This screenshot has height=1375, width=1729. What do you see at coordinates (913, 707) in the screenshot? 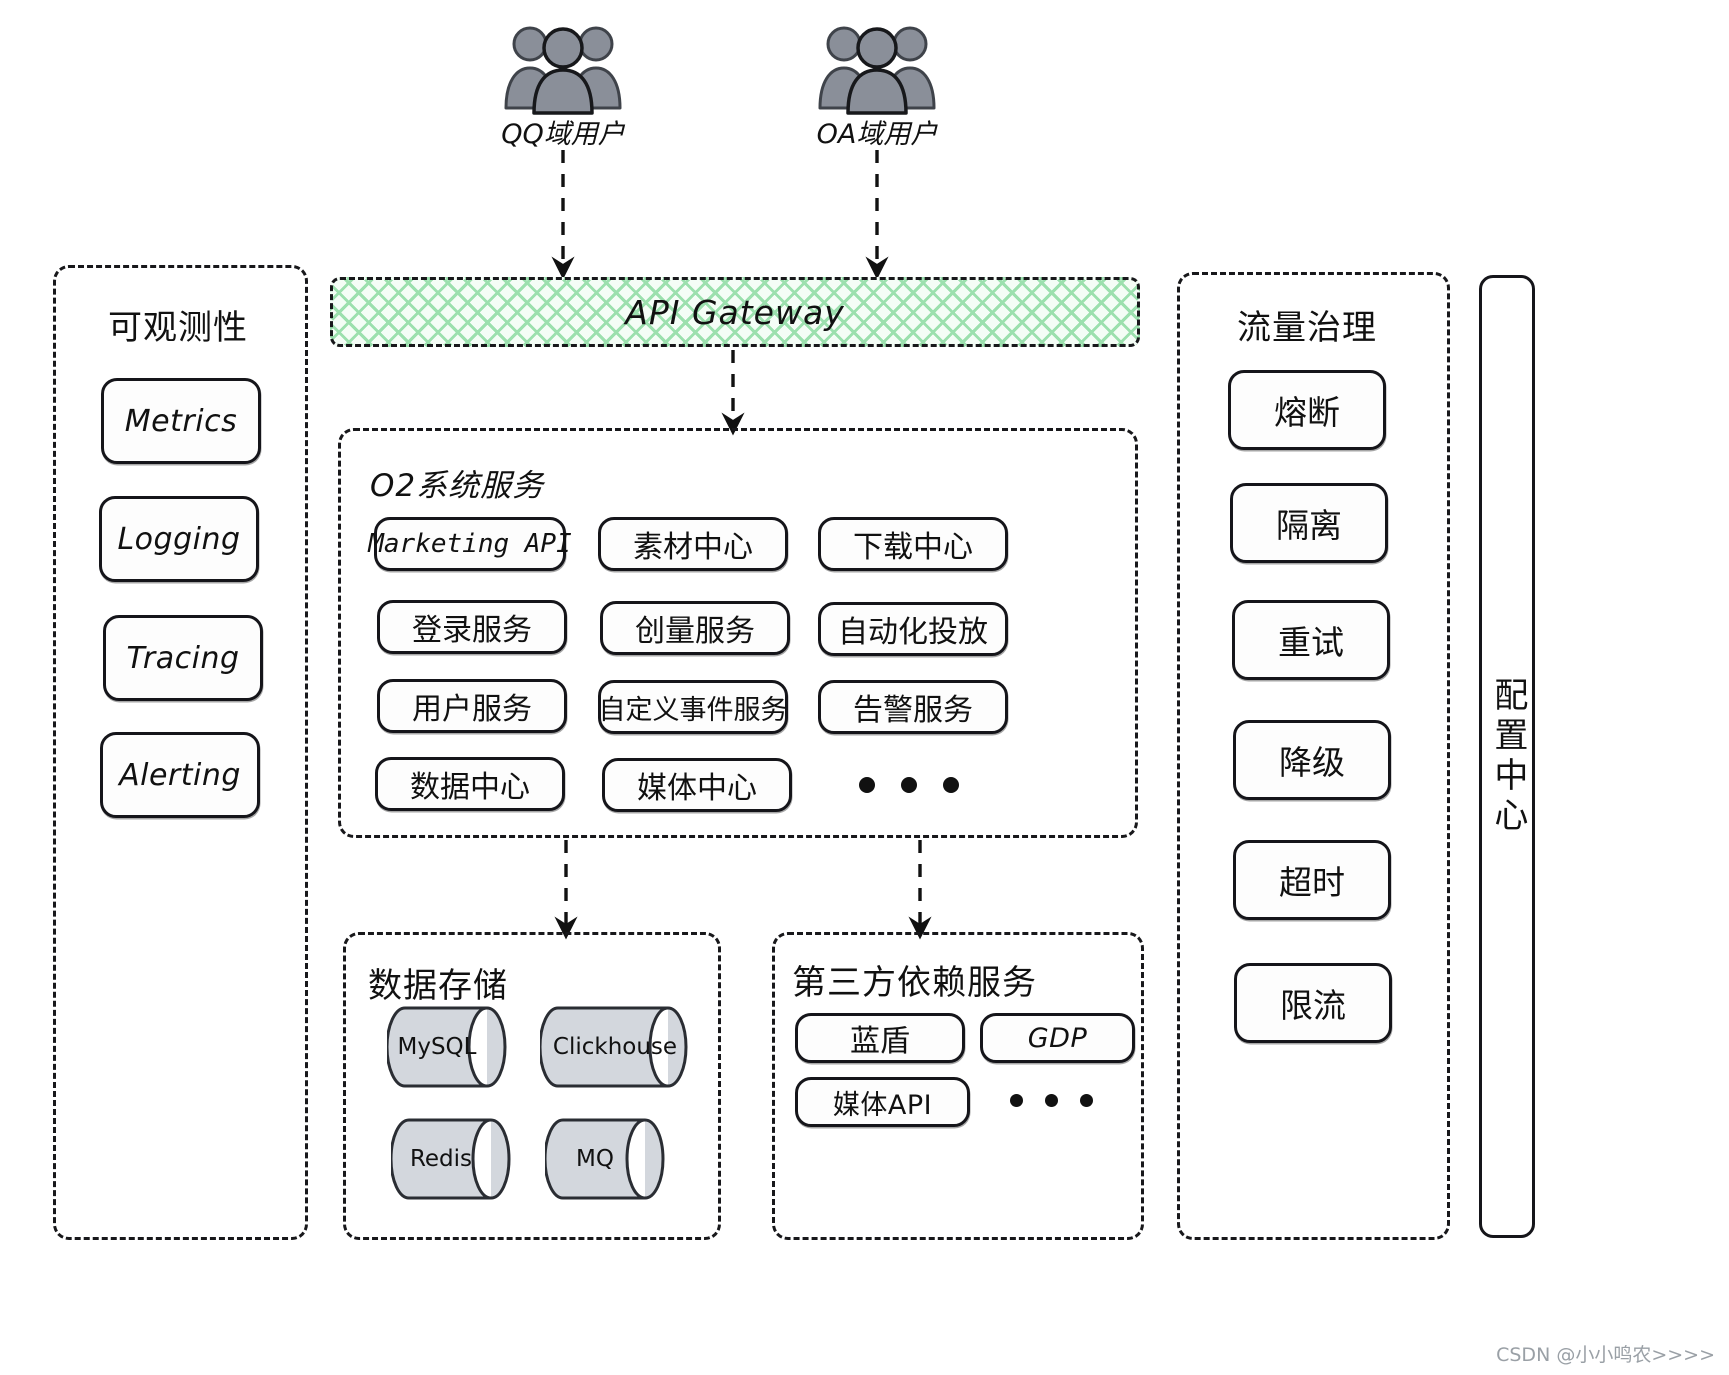
I see `o2-service-alert: 告警服务` at bounding box center [913, 707].